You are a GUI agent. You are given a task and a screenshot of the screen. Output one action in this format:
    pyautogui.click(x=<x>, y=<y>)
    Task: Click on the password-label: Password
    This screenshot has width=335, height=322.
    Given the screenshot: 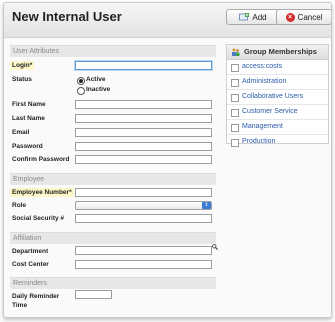 What is the action you would take?
    pyautogui.click(x=27, y=146)
    